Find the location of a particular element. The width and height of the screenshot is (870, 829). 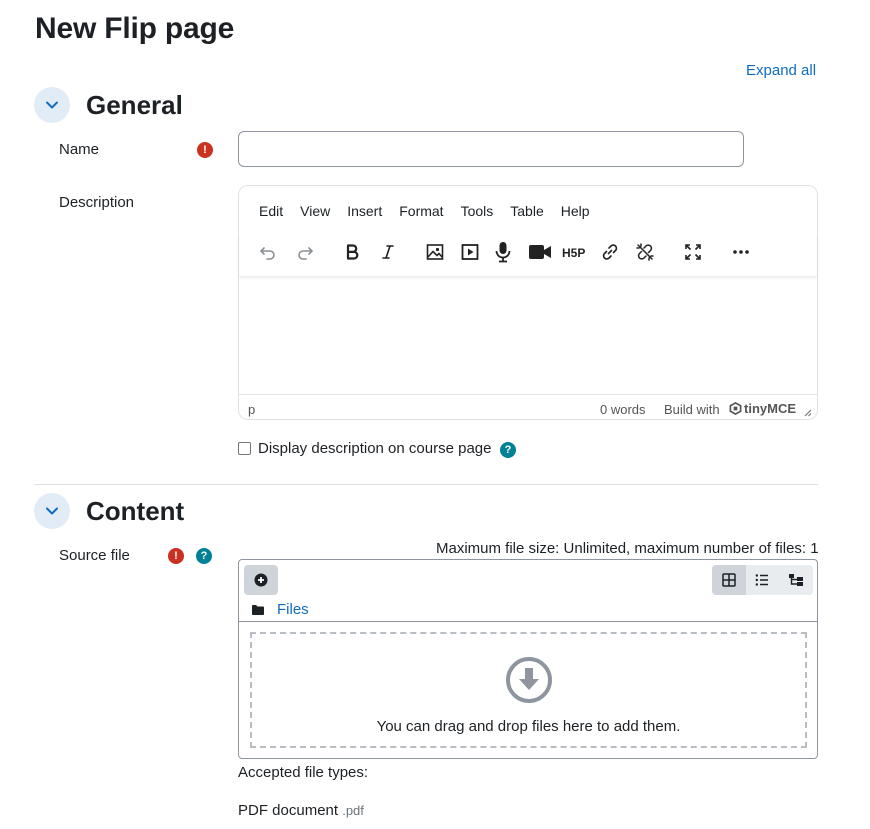

menu-help: Help is located at coordinates (575, 211).